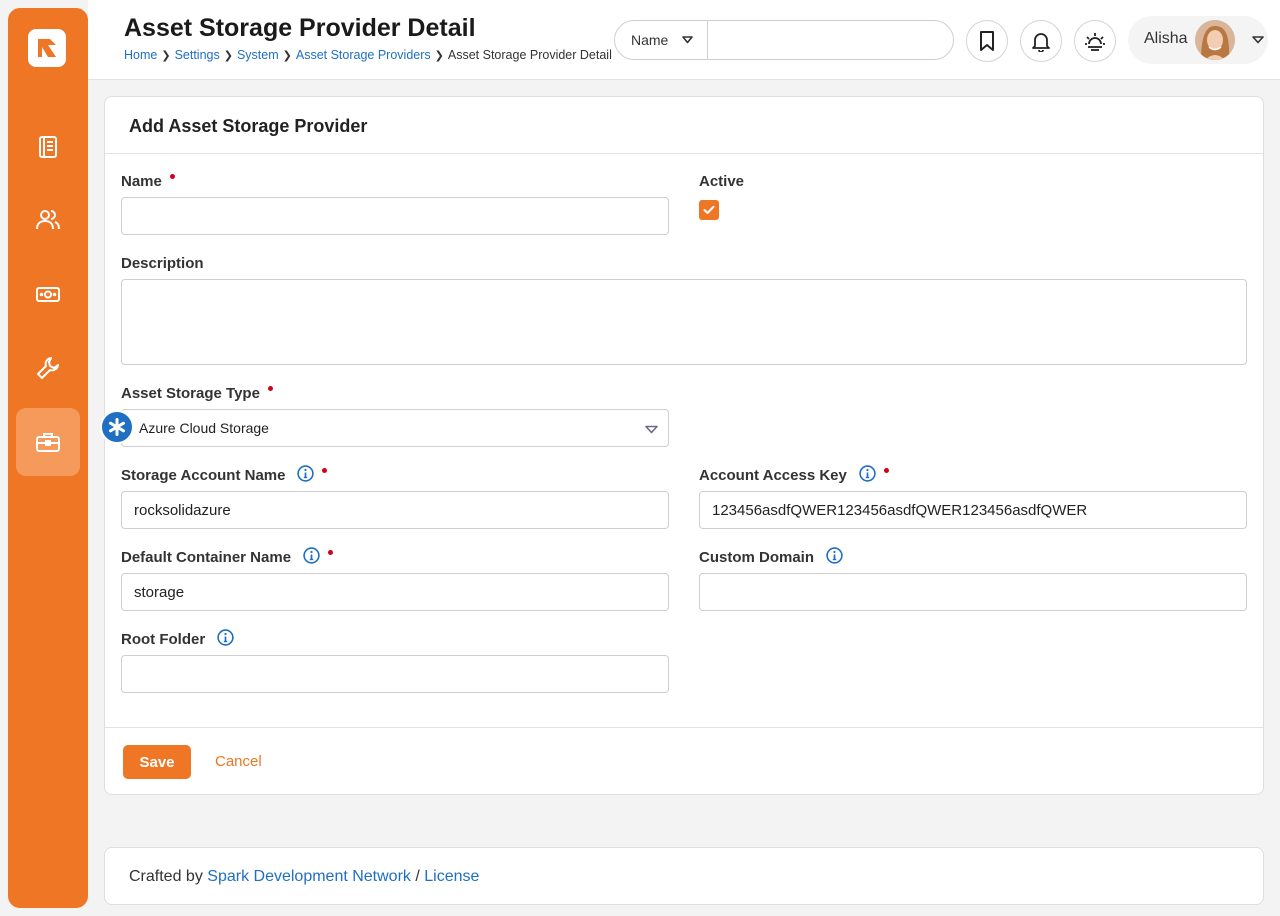  What do you see at coordinates (650, 40) in the screenshot?
I see `search-filter-label: Name` at bounding box center [650, 40].